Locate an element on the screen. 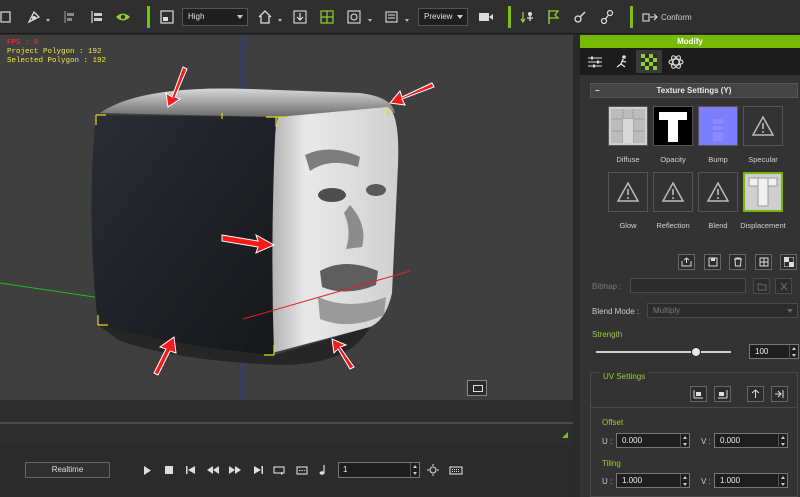  offset-u-input: 0.000 is located at coordinates (653, 440).